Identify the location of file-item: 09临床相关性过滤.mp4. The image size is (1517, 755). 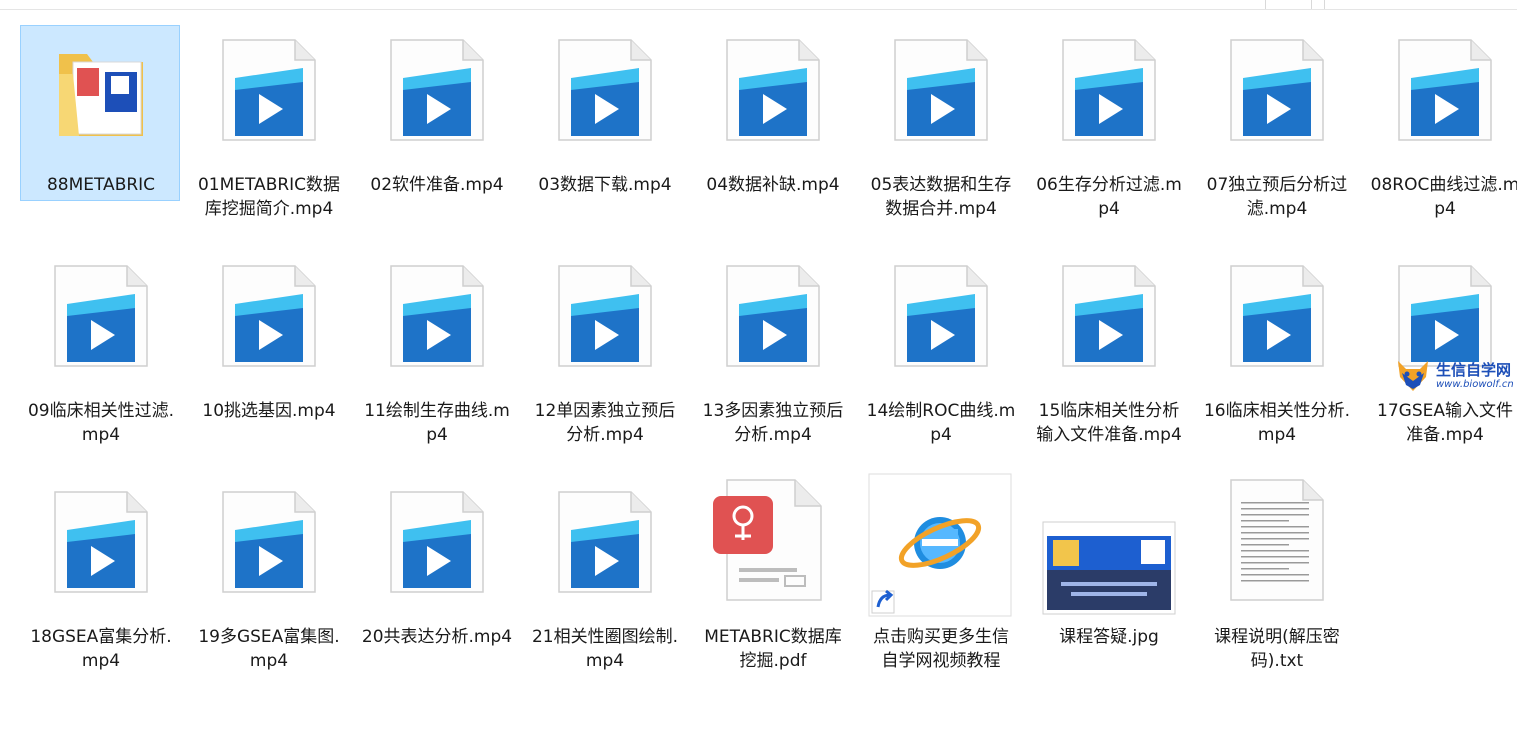
(100, 361).